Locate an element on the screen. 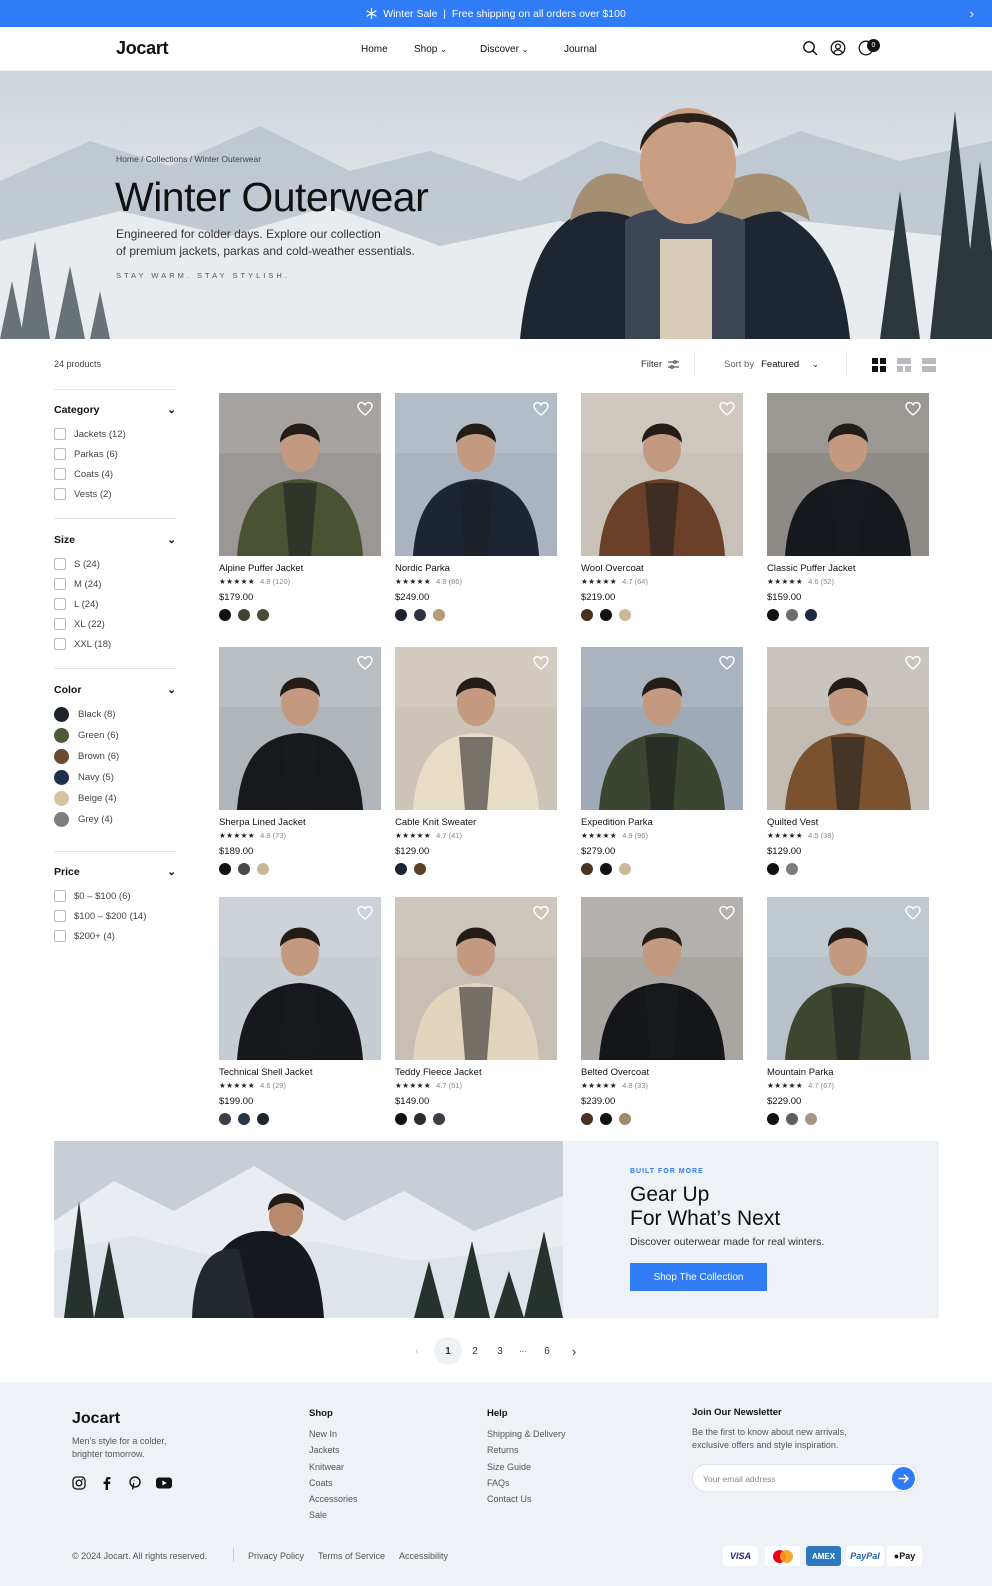 This screenshot has width=992, height=1586. product-name: Belted Overcoat is located at coordinates (662, 1072).